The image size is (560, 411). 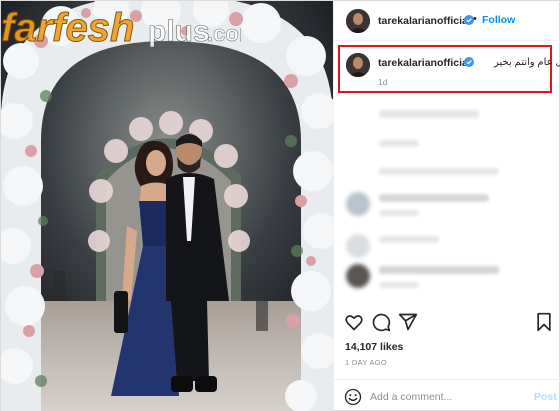 What do you see at coordinates (366, 362) in the screenshot?
I see `post-date: 1 DAY AGO` at bounding box center [366, 362].